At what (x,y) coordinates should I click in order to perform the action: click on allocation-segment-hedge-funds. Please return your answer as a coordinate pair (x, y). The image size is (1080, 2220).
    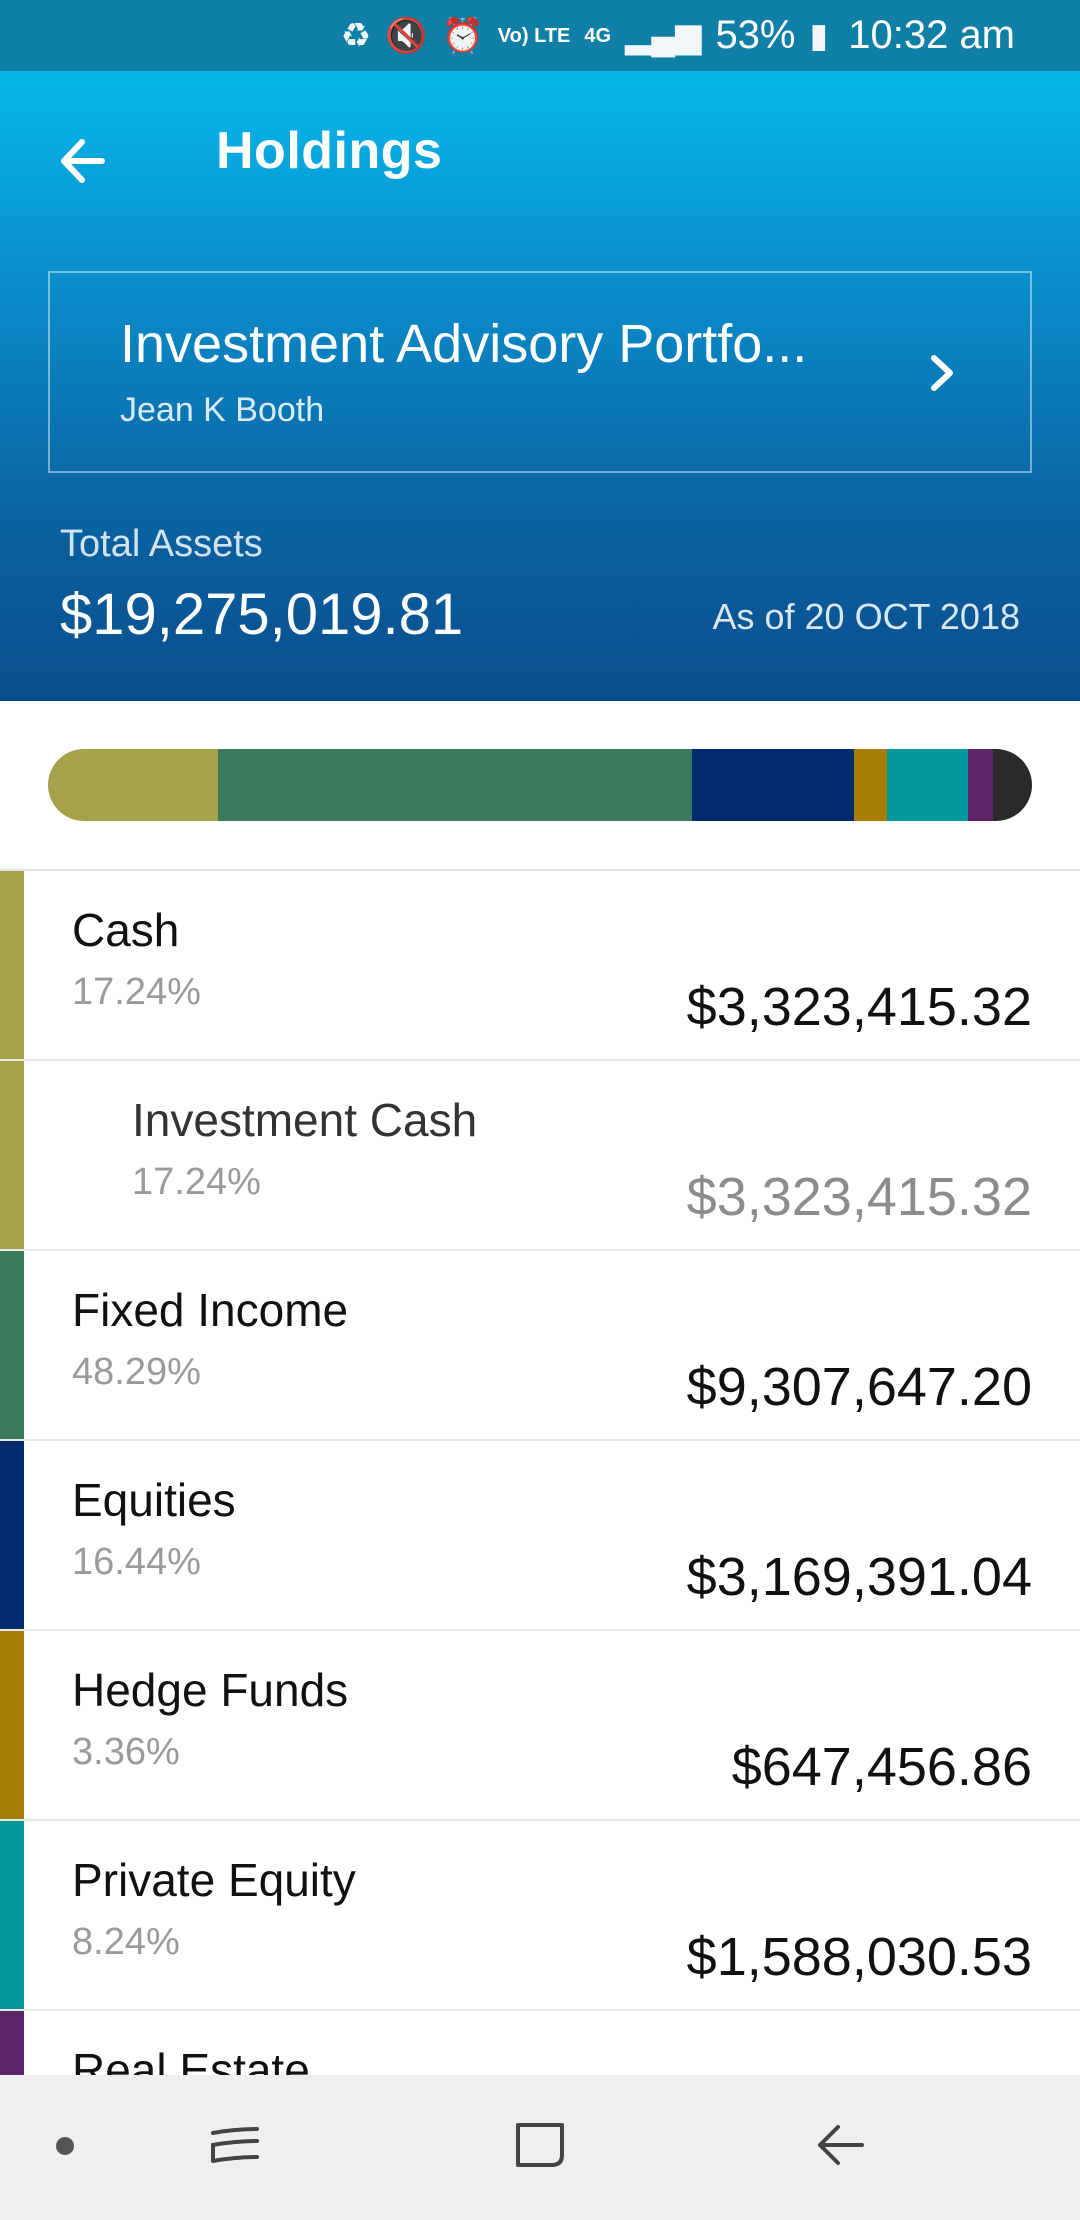
    Looking at the image, I should click on (871, 785).